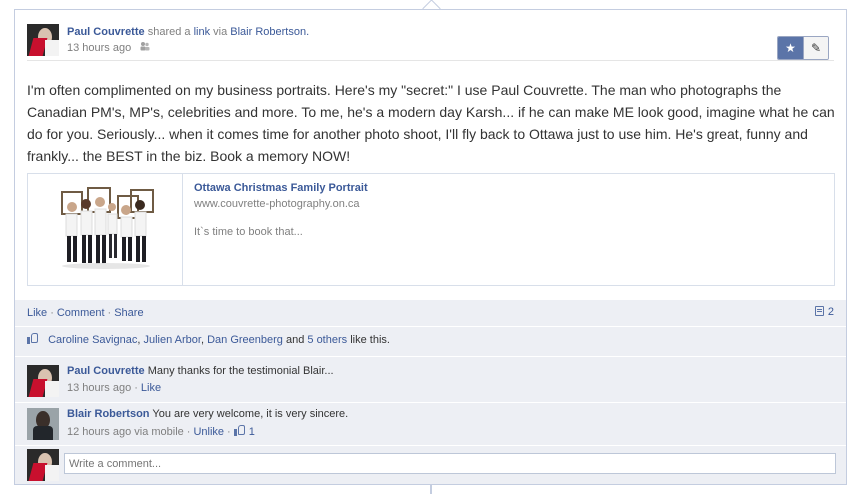  What do you see at coordinates (171, 340) in the screenshot?
I see `liker-name: Julien Arbor` at bounding box center [171, 340].